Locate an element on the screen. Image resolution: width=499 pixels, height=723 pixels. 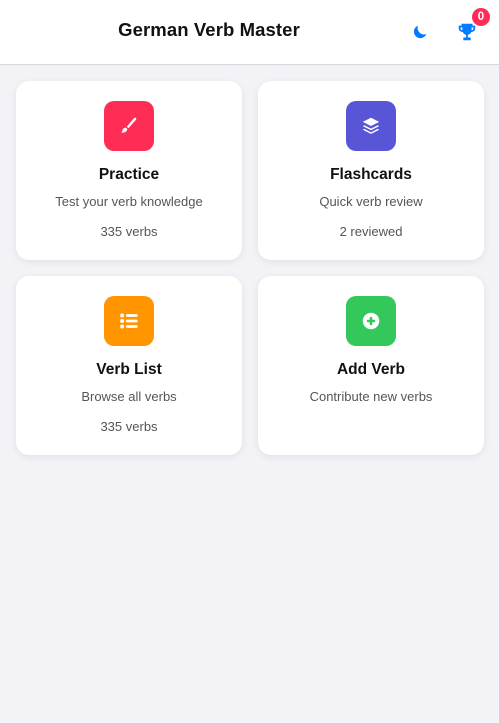
card-description: Contribute new verbs is located at coordinates (371, 396).